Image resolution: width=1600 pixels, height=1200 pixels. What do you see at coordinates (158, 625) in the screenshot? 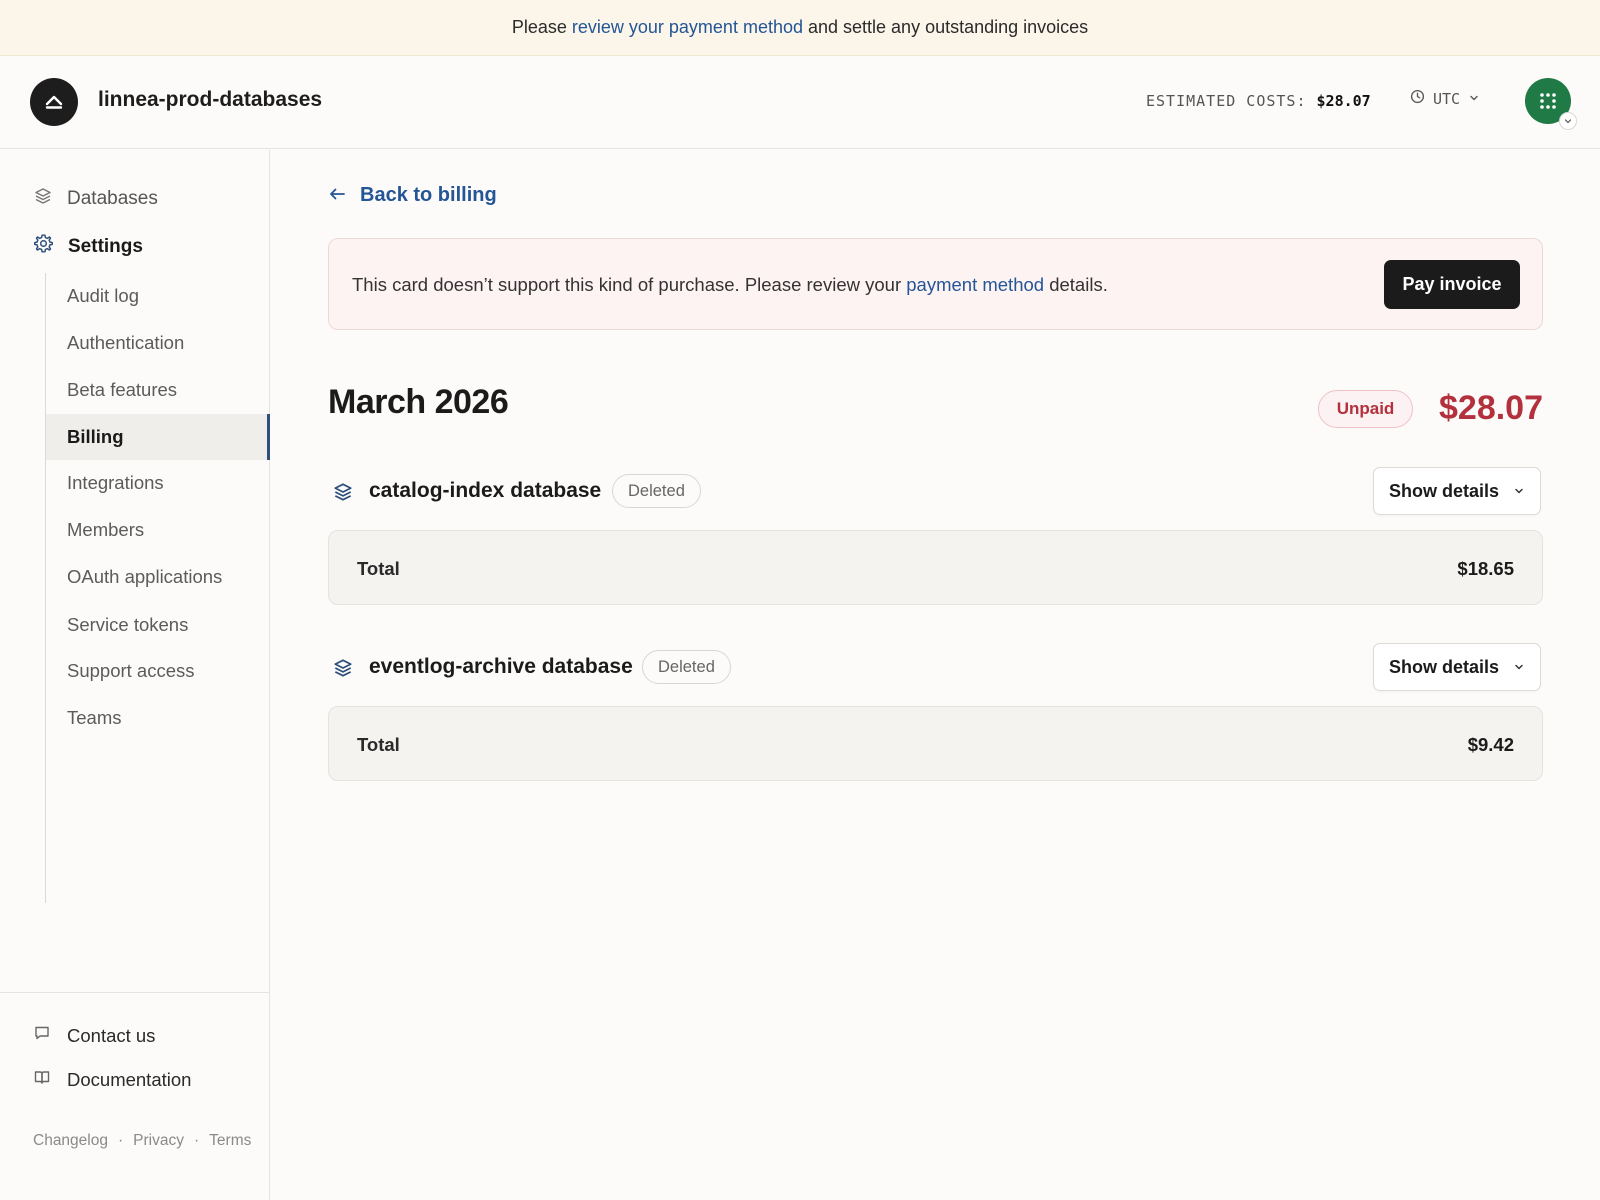
I see `sidebar-item-service-tokens: Service tokens` at bounding box center [158, 625].